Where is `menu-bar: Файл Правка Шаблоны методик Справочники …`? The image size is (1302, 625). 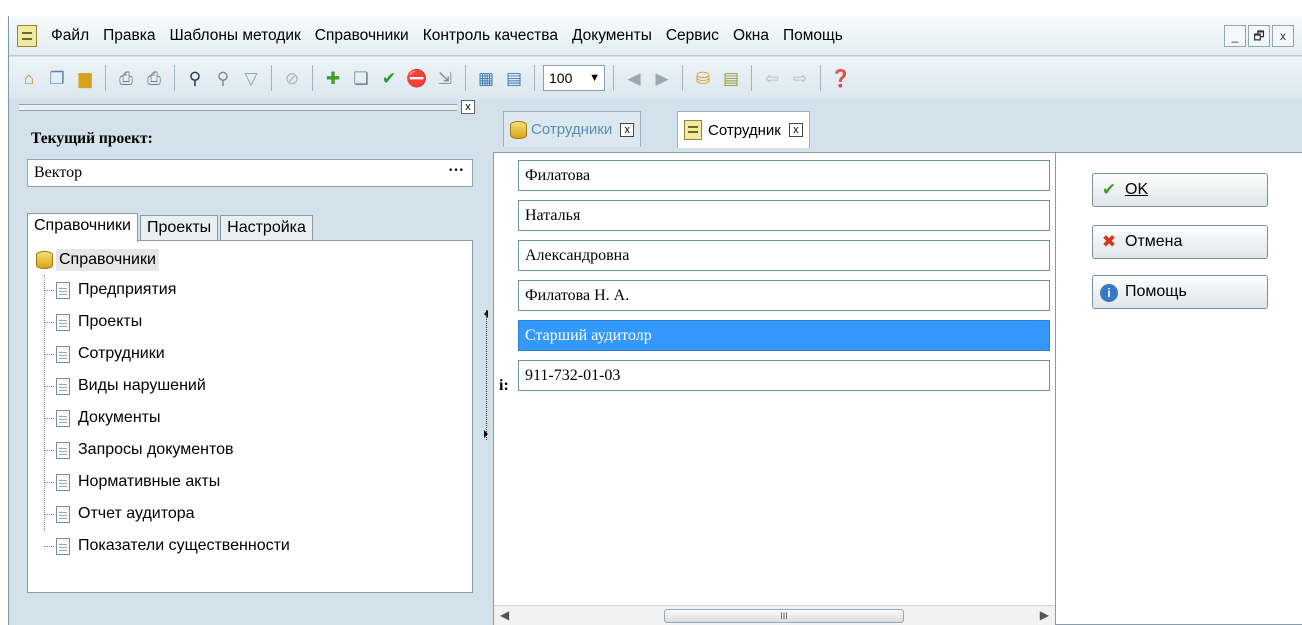 menu-bar: Файл Правка Шаблоны методик Справочники … is located at coordinates (655, 36).